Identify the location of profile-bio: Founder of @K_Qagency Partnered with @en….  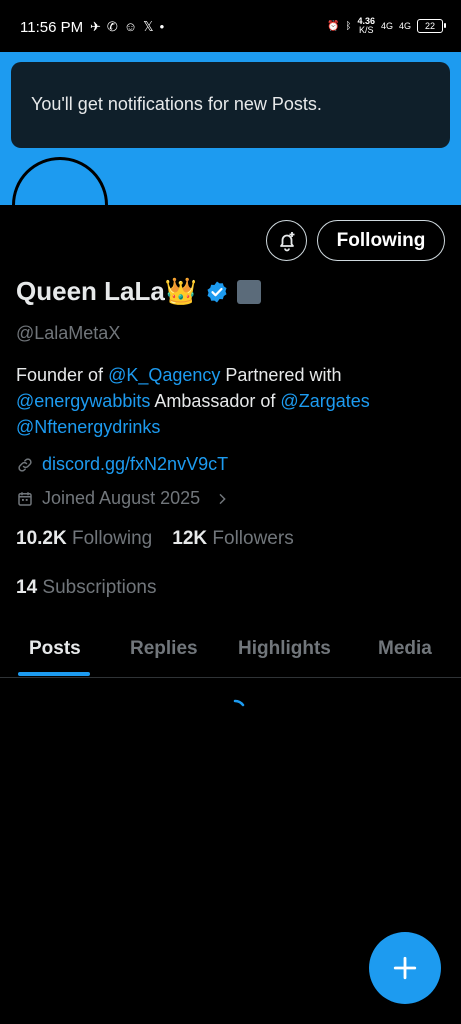
(231, 401).